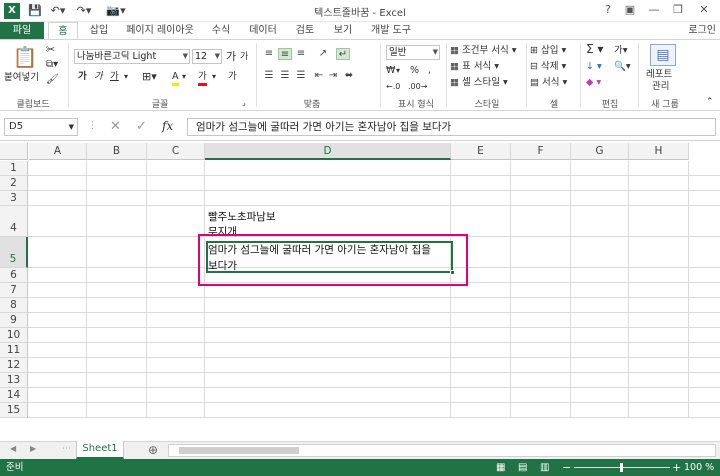 This screenshot has width=720, height=476. What do you see at coordinates (207, 56) in the screenshot?
I see `font-size-select: 12 ▼` at bounding box center [207, 56].